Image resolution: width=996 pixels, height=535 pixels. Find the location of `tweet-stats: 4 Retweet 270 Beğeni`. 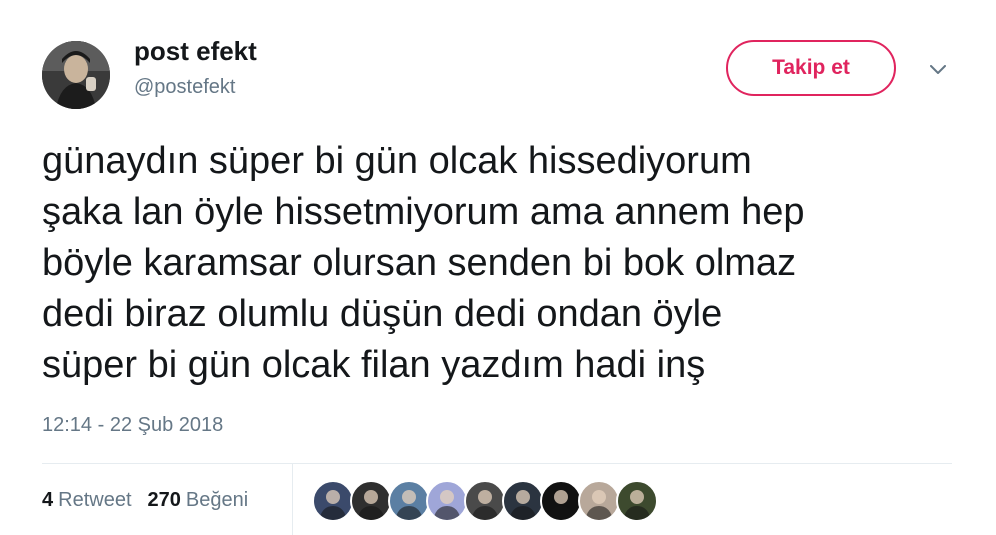

tweet-stats: 4 Retweet 270 Beğeni is located at coordinates (153, 500).